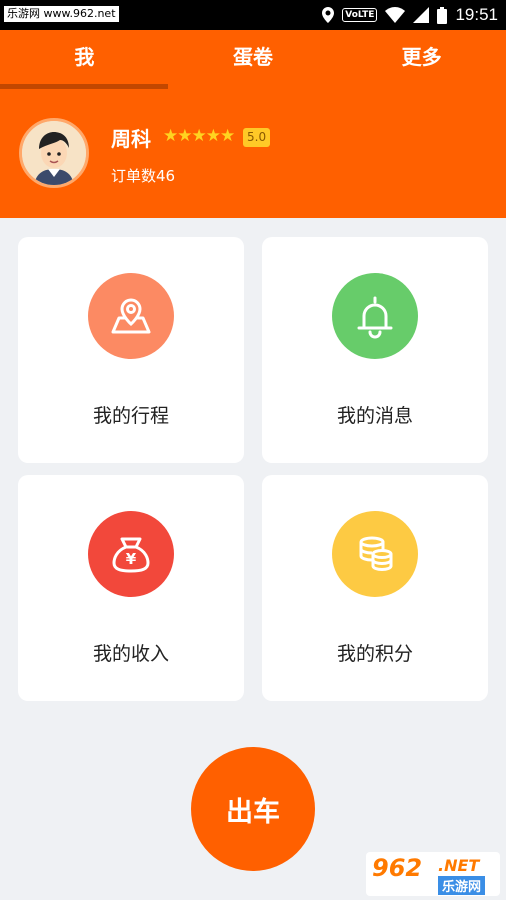  I want to click on card-my-points: 我的积分, so click(375, 588).